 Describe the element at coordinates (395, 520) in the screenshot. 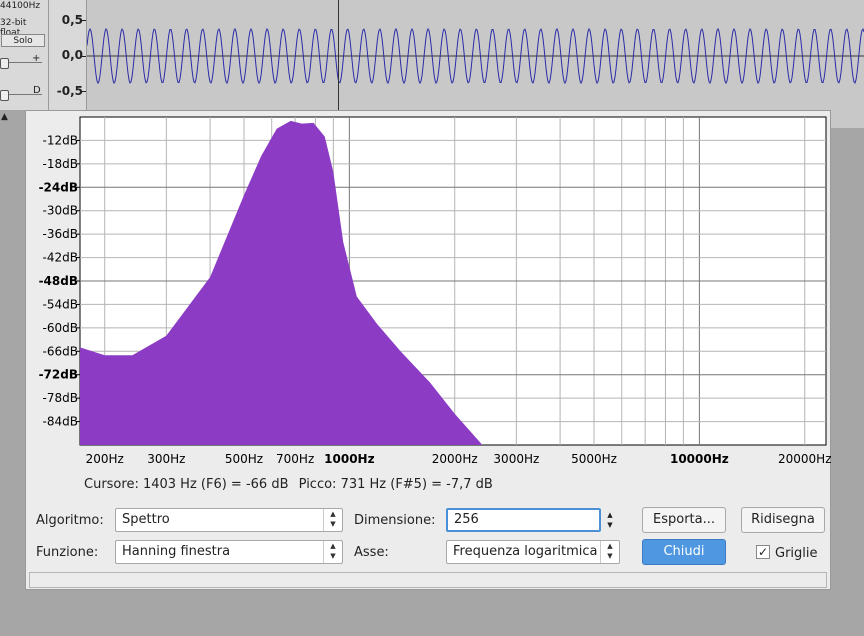

I see `size-label: Dimensione:` at that location.